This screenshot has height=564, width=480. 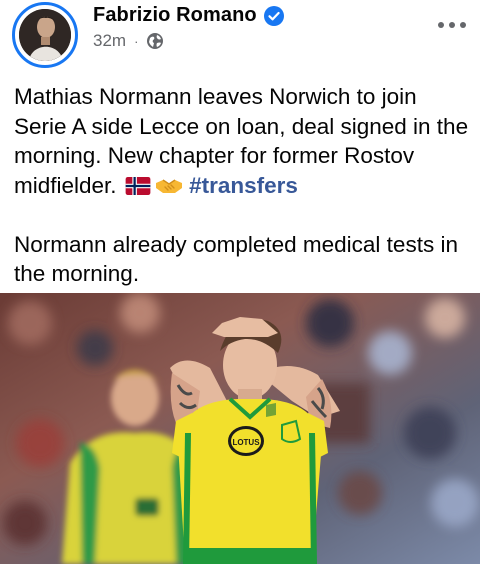 I want to click on verified-badge-icon, so click(x=273, y=15).